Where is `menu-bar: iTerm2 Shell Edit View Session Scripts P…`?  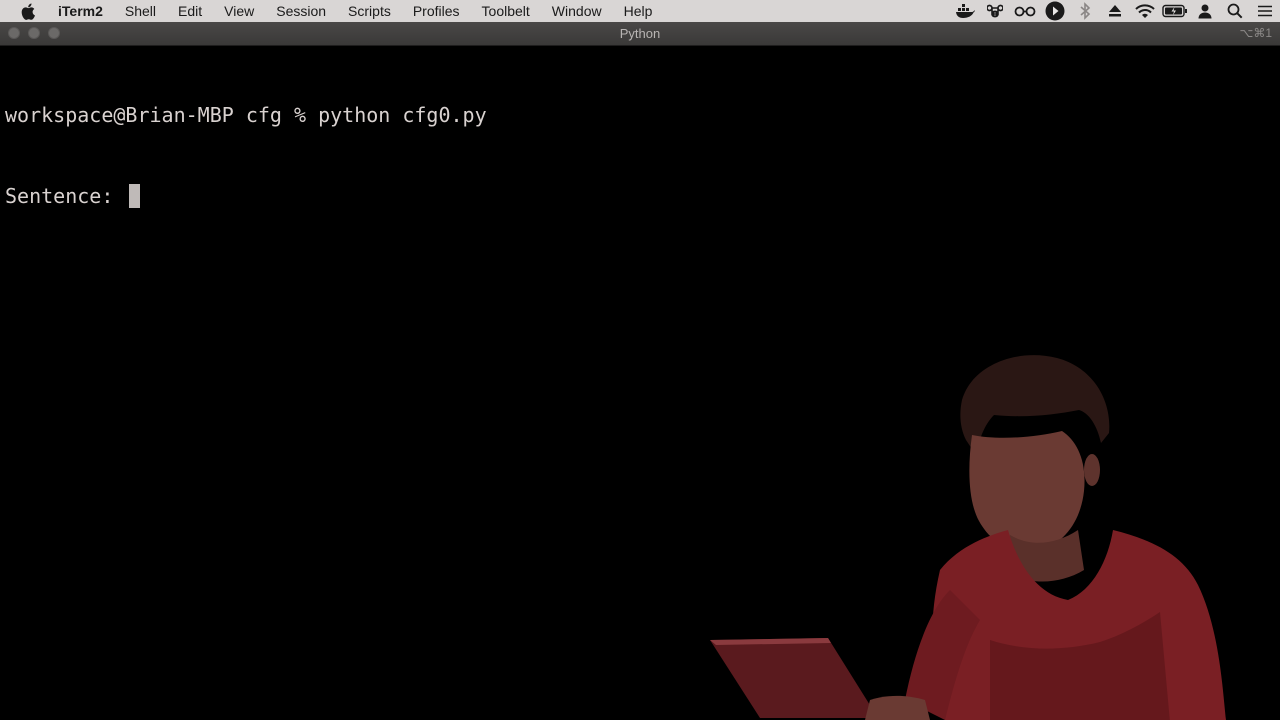
menu-bar: iTerm2 Shell Edit View Session Scripts P… is located at coordinates (640, 11).